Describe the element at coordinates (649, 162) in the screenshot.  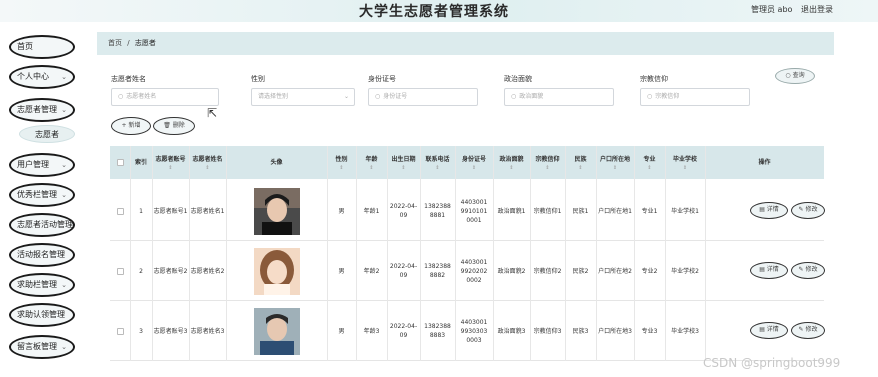
I see `column-header: 专业 ⇕` at that location.